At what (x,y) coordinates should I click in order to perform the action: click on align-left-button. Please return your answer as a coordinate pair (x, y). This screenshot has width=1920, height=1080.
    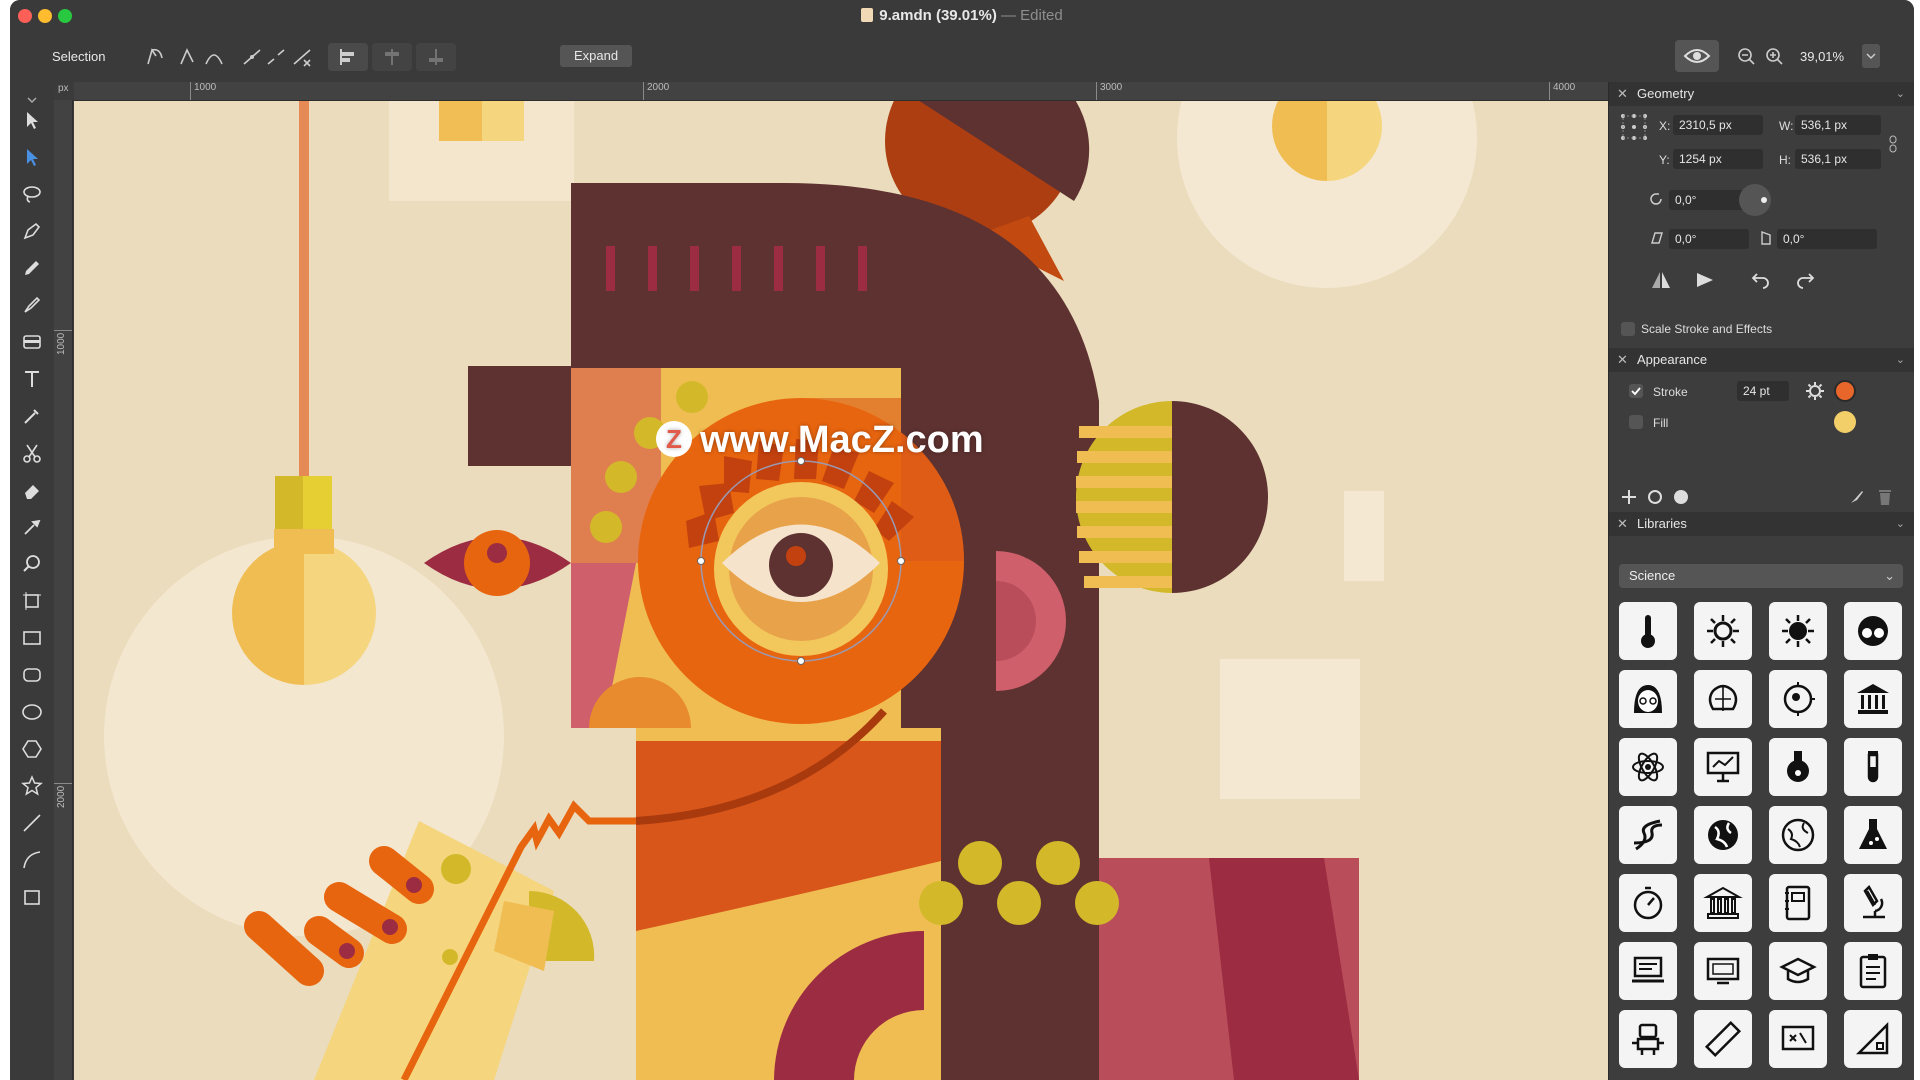
    Looking at the image, I should click on (348, 57).